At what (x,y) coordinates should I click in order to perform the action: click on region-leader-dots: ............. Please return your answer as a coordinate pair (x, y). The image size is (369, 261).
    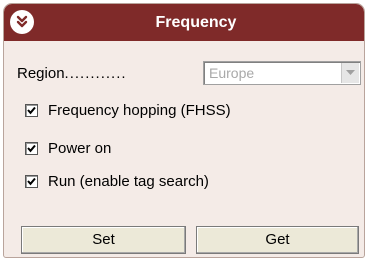
    Looking at the image, I should click on (95, 73).